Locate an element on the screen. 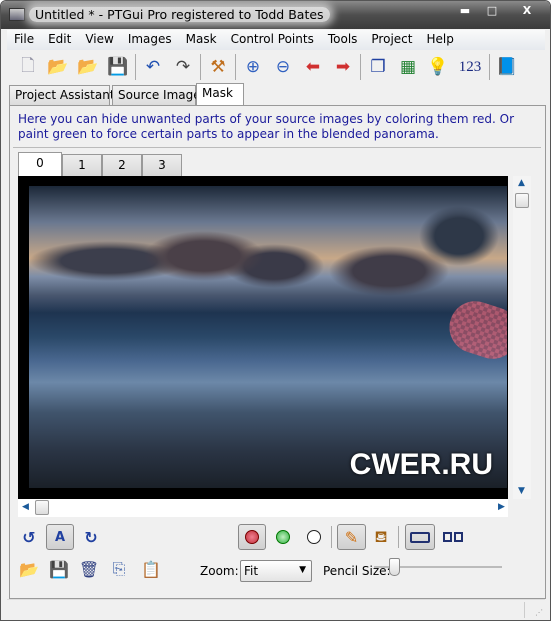  lightbulb-icon: 💡 is located at coordinates (438, 67).